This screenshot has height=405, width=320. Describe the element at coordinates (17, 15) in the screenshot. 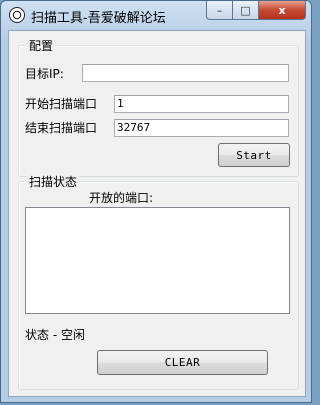

I see `soccer-ball-icon` at that location.